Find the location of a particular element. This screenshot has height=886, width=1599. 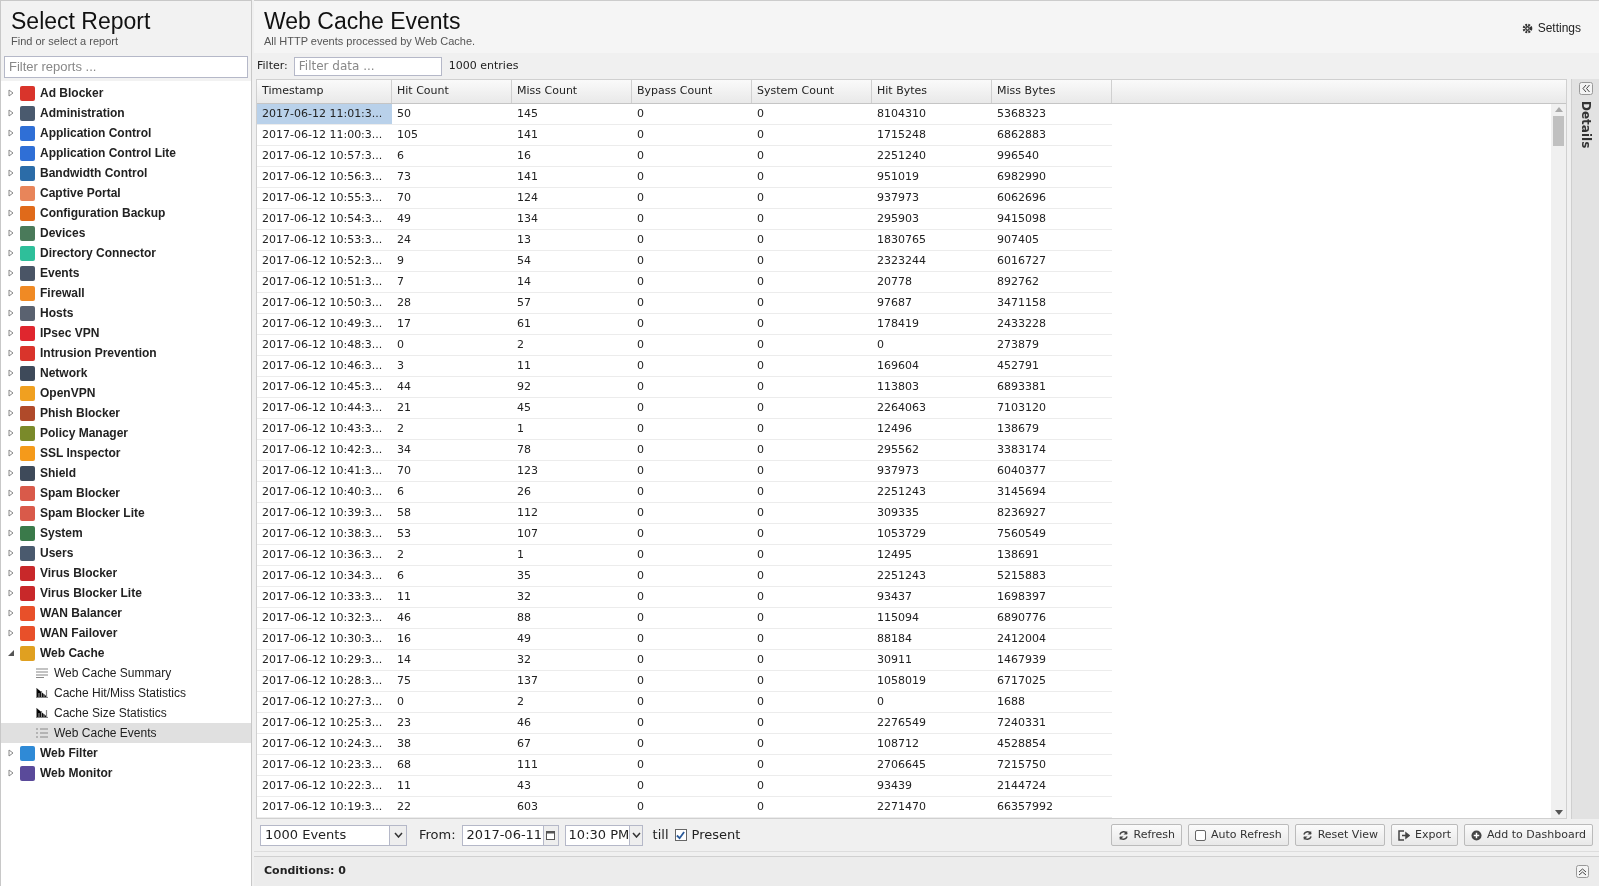

tree-item: Web Monitor is located at coordinates (126, 773).